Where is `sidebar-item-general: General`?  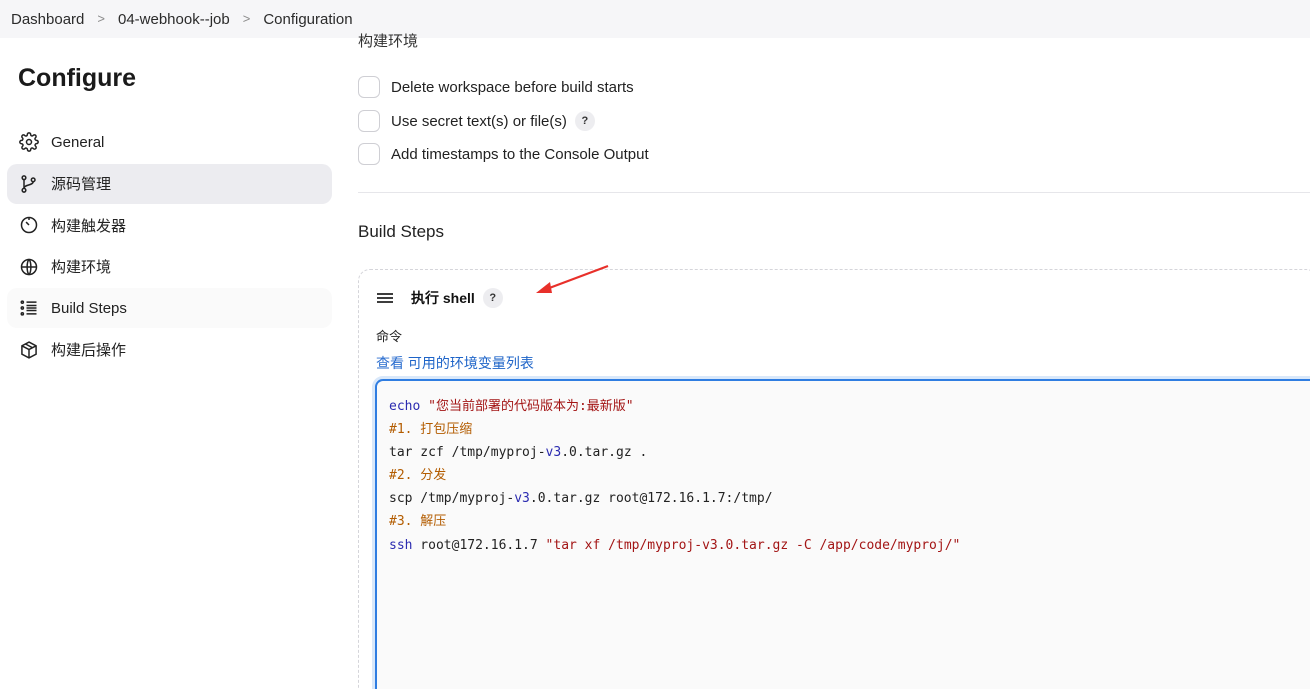 sidebar-item-general: General is located at coordinates (169, 142).